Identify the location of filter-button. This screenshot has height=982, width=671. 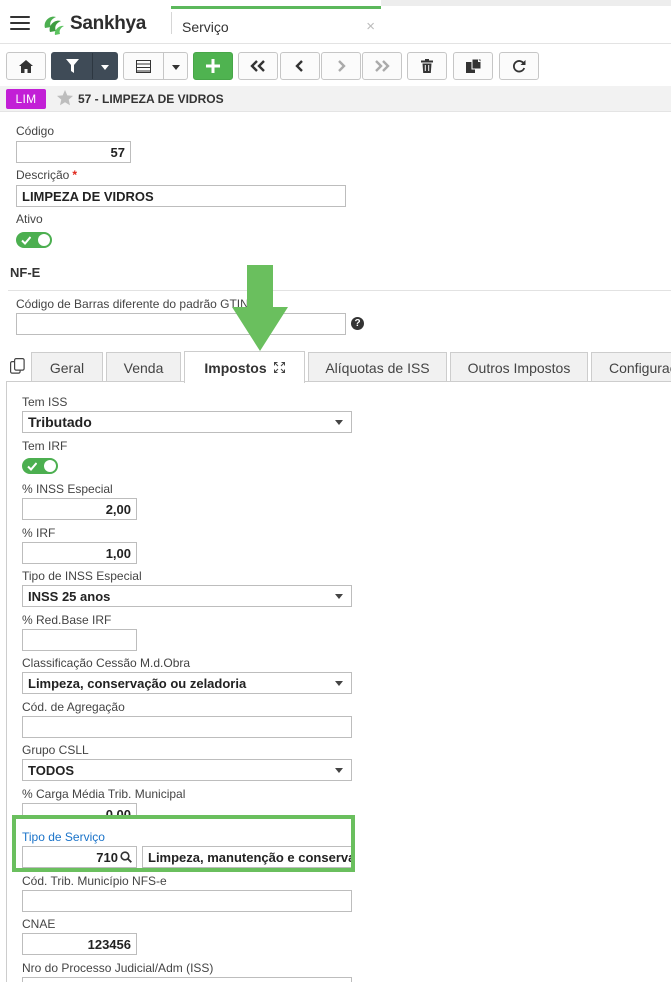
(84, 66).